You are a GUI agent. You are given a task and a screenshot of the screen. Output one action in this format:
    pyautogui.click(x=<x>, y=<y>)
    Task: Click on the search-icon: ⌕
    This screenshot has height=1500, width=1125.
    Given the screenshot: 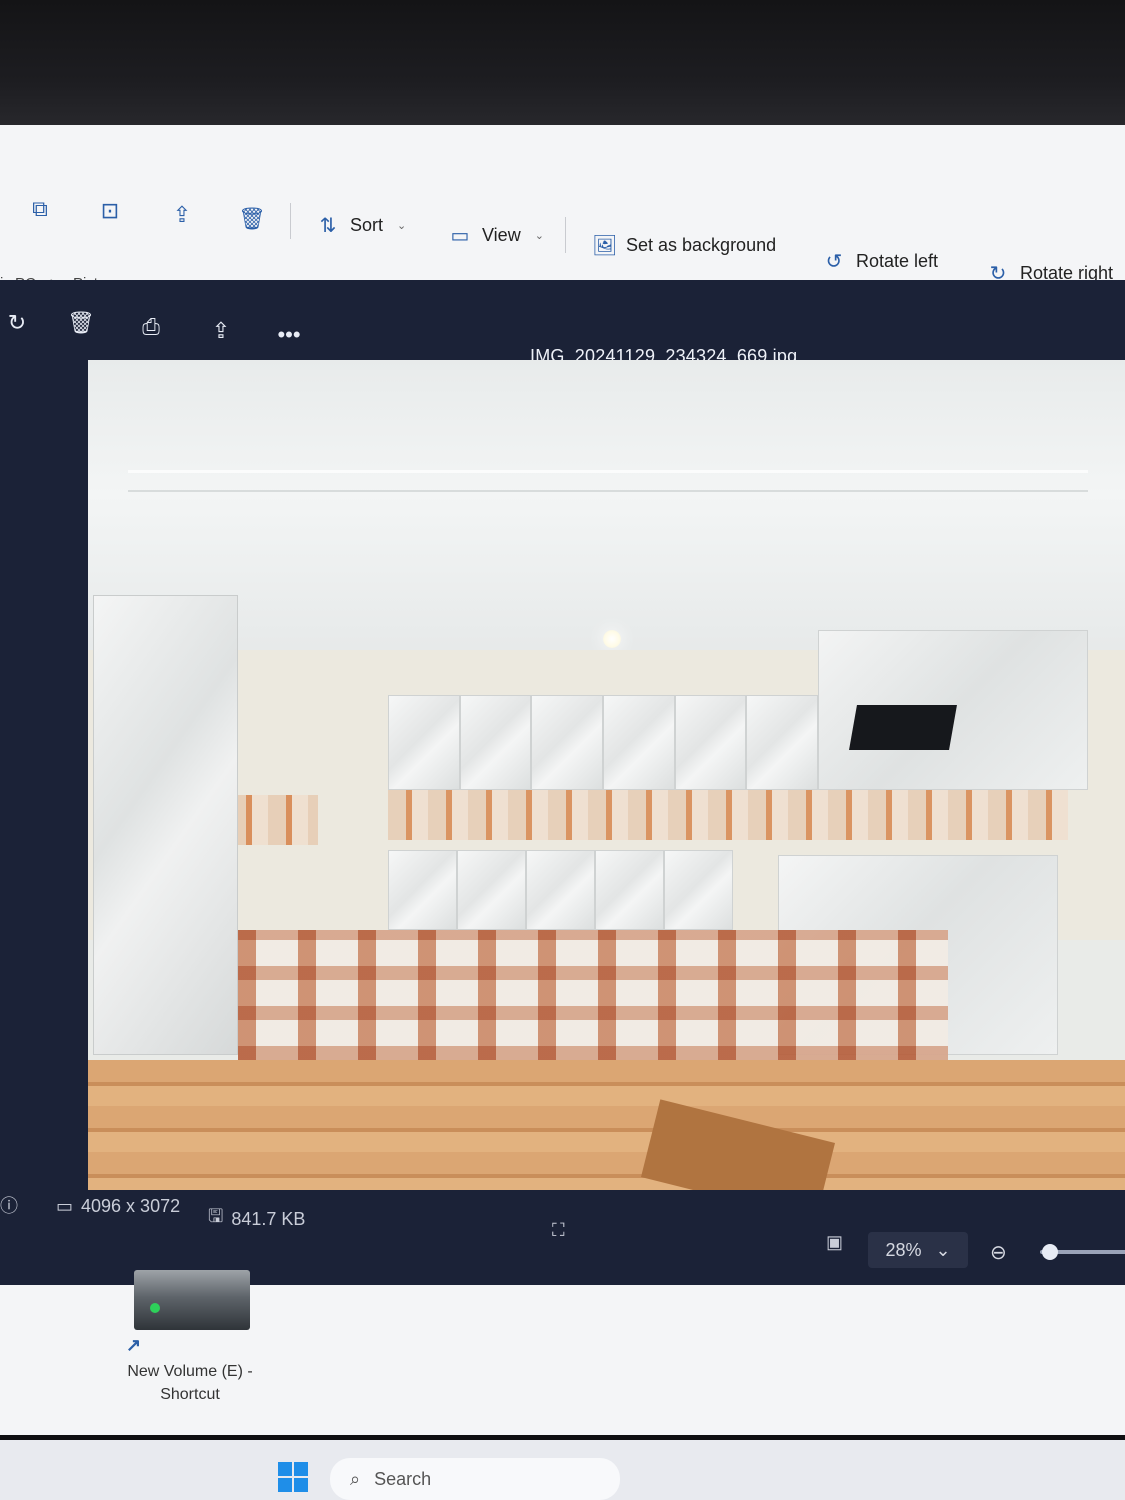 What is the action you would take?
    pyautogui.click(x=355, y=1478)
    